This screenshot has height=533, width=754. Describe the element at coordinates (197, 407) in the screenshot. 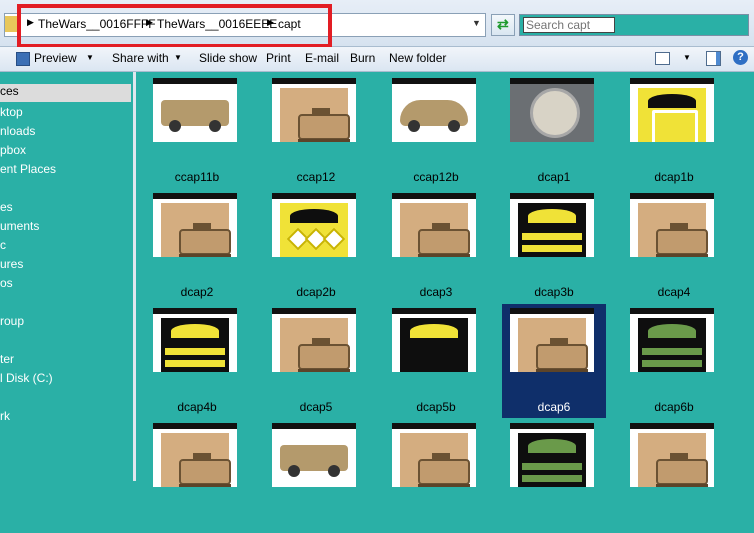

I see `file-name: dcap4b` at that location.